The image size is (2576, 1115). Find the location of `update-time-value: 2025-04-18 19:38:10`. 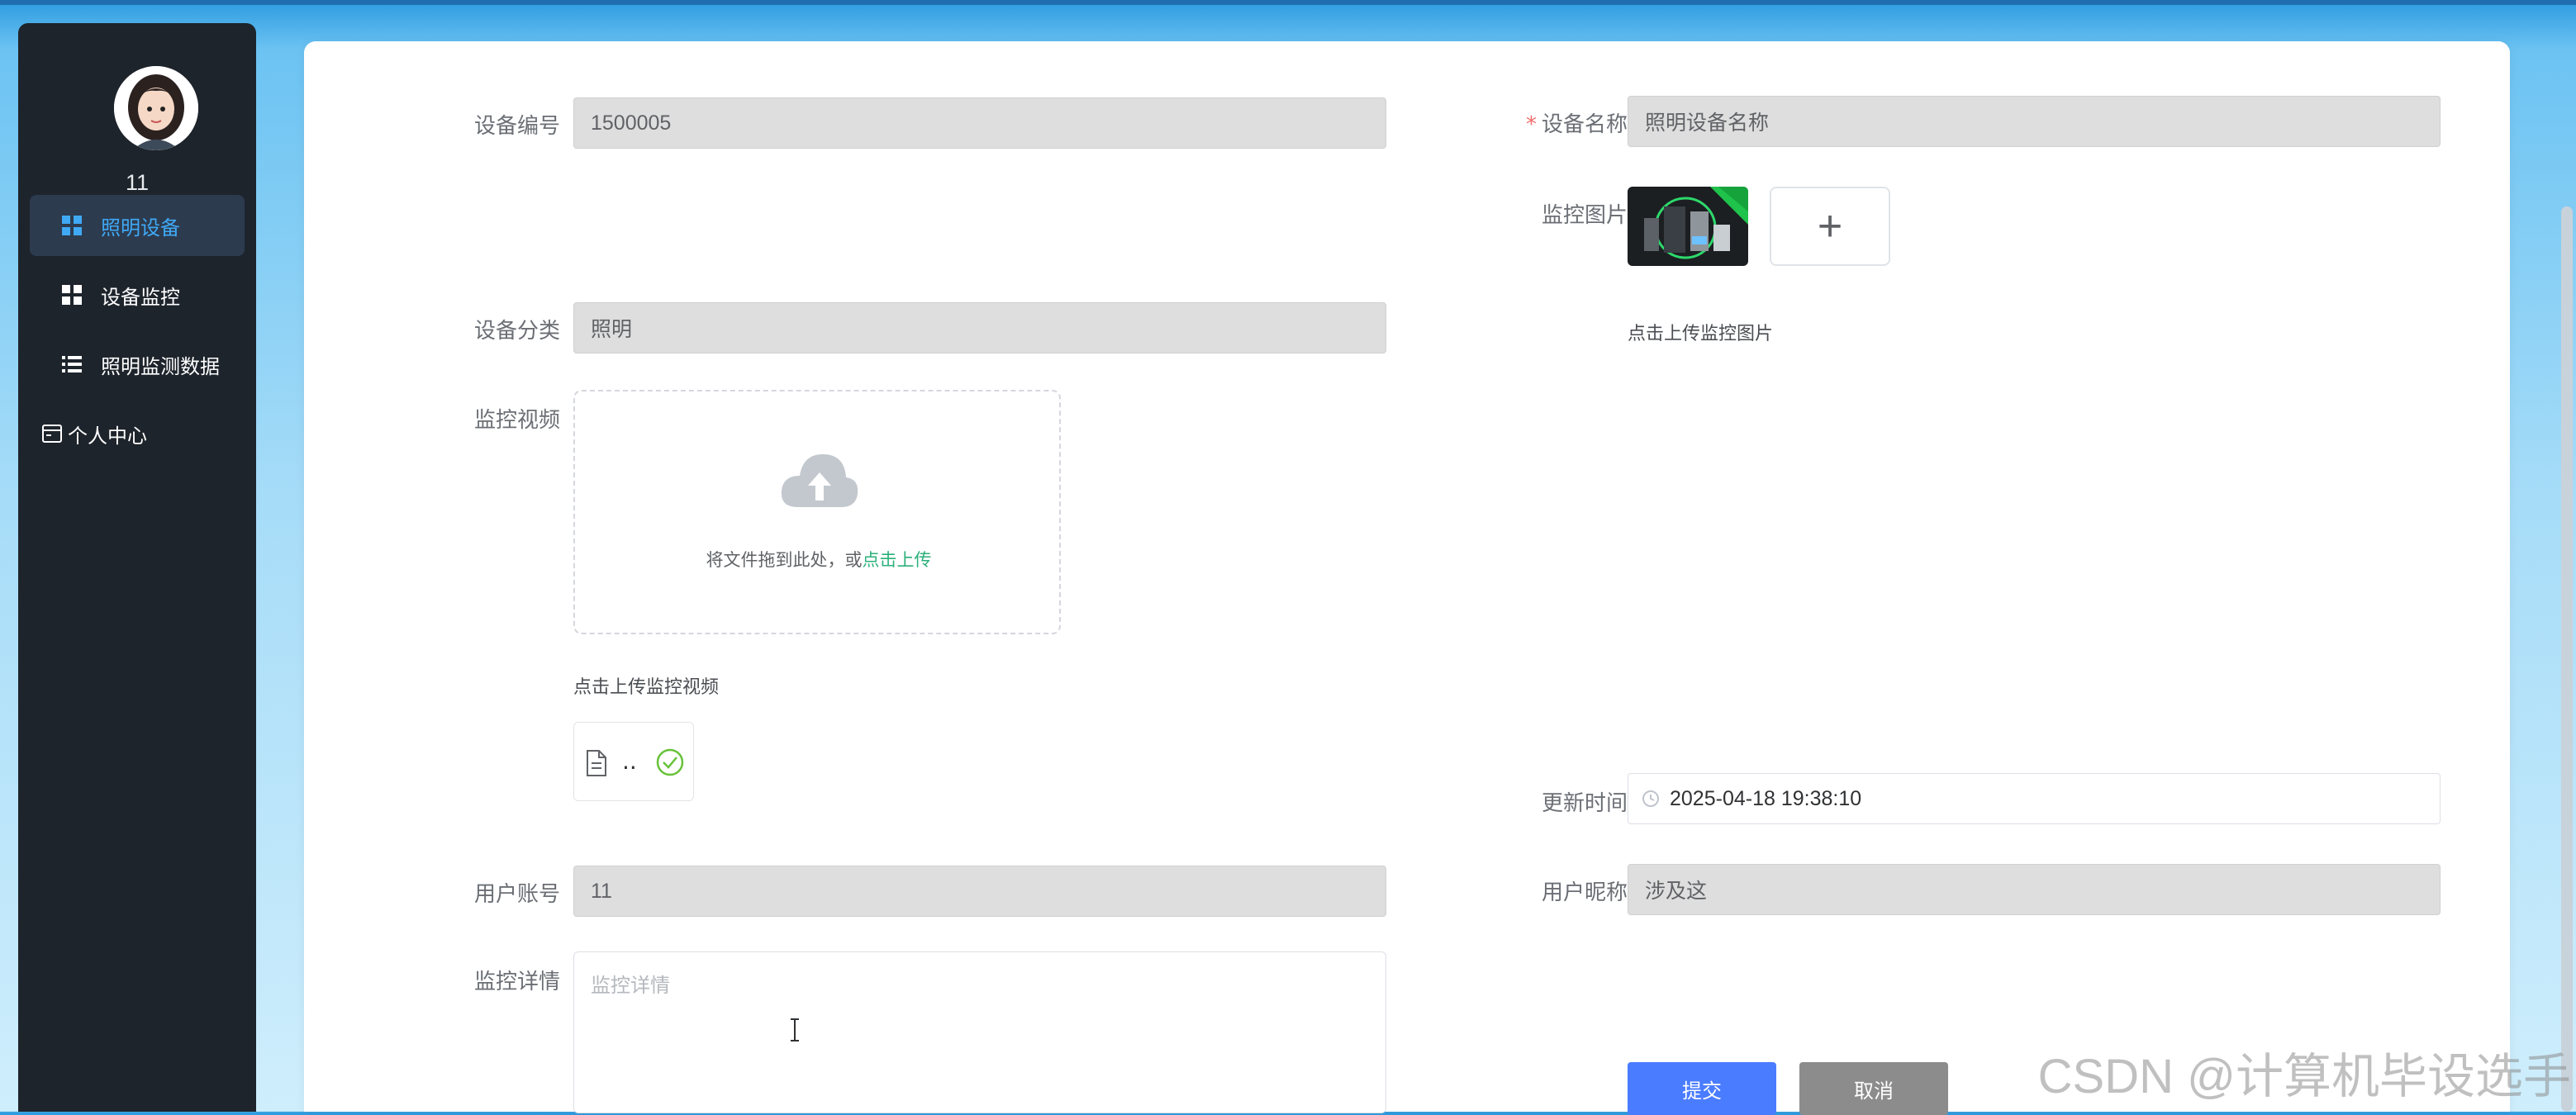

update-time-value: 2025-04-18 19:38:10 is located at coordinates (1766, 798).